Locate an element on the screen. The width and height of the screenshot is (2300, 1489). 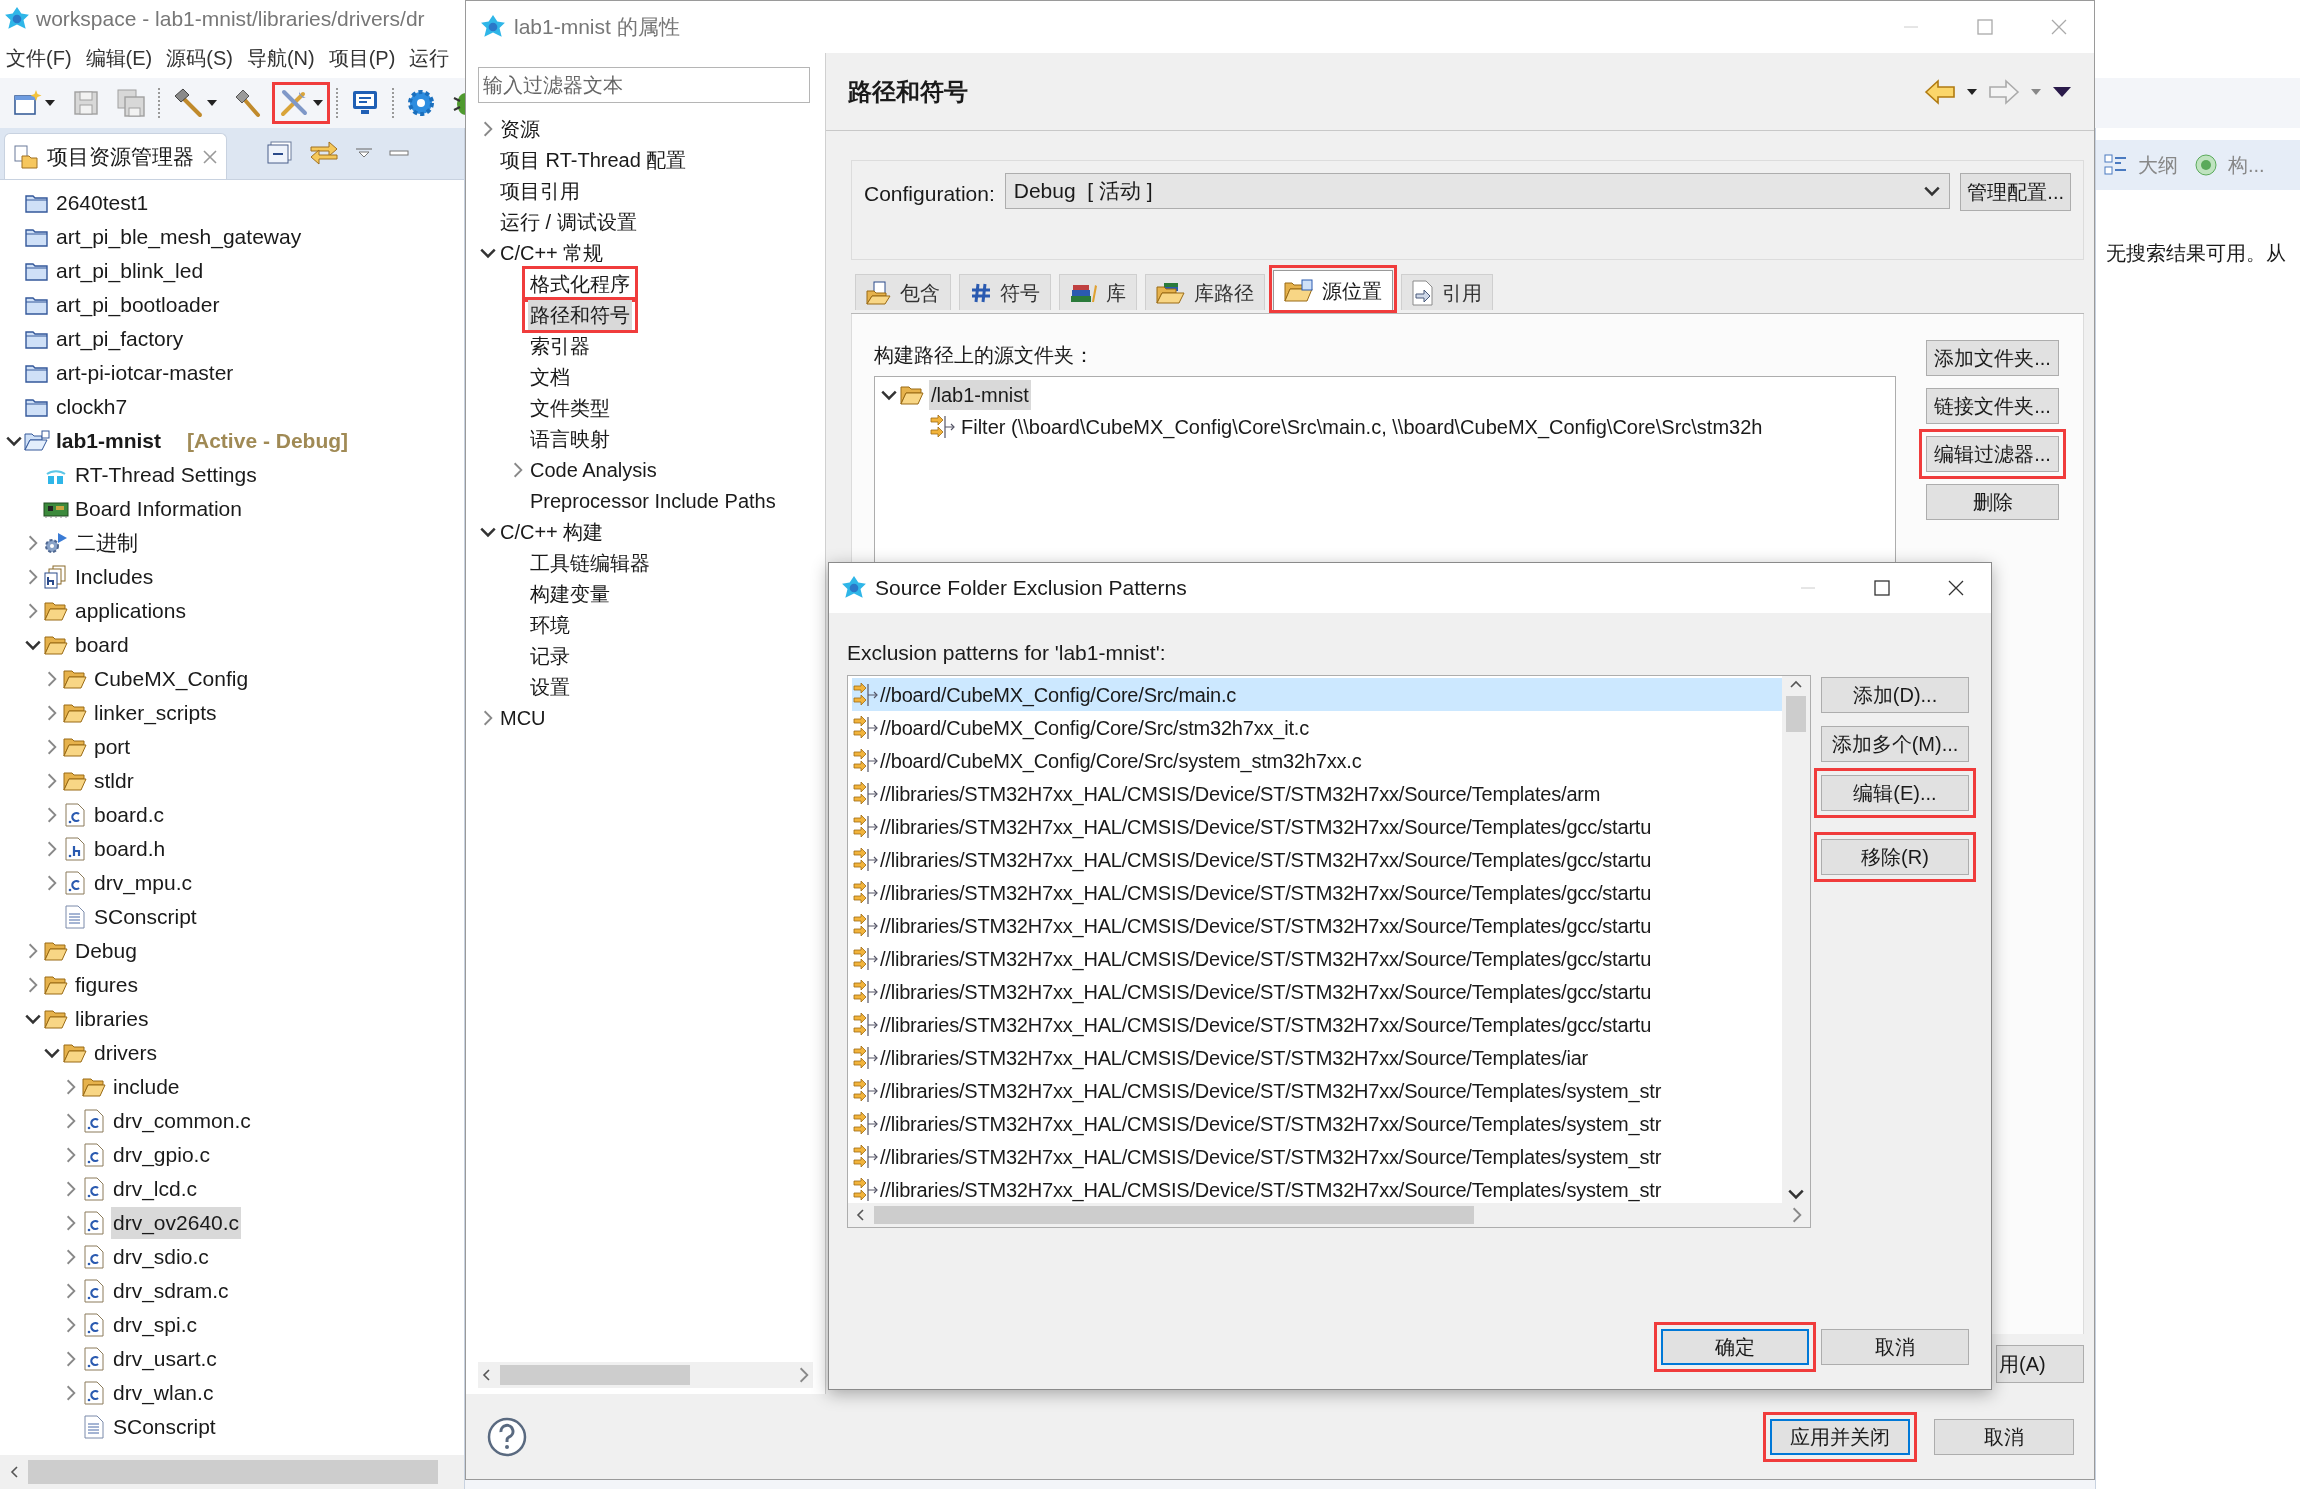
maximize-icon is located at coordinates (1882, 588).